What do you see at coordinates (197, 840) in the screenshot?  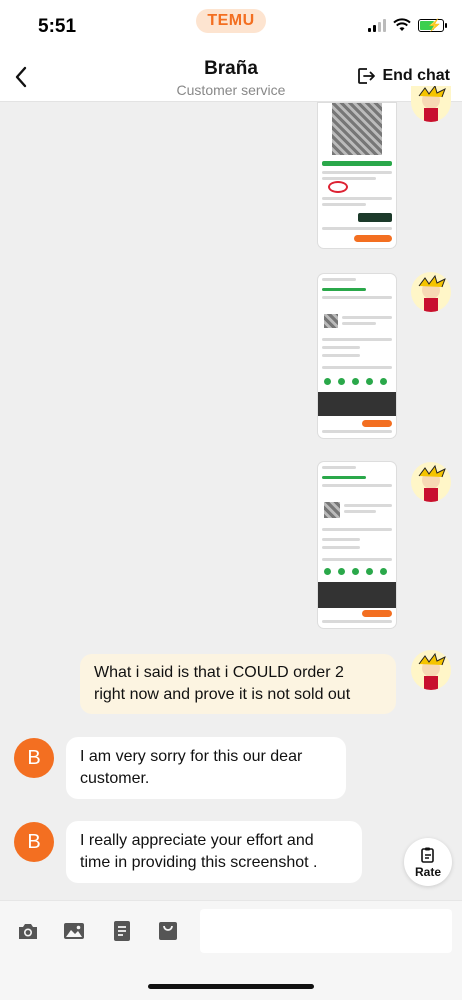 I see `message-line: I really appreciate your effort and` at bounding box center [197, 840].